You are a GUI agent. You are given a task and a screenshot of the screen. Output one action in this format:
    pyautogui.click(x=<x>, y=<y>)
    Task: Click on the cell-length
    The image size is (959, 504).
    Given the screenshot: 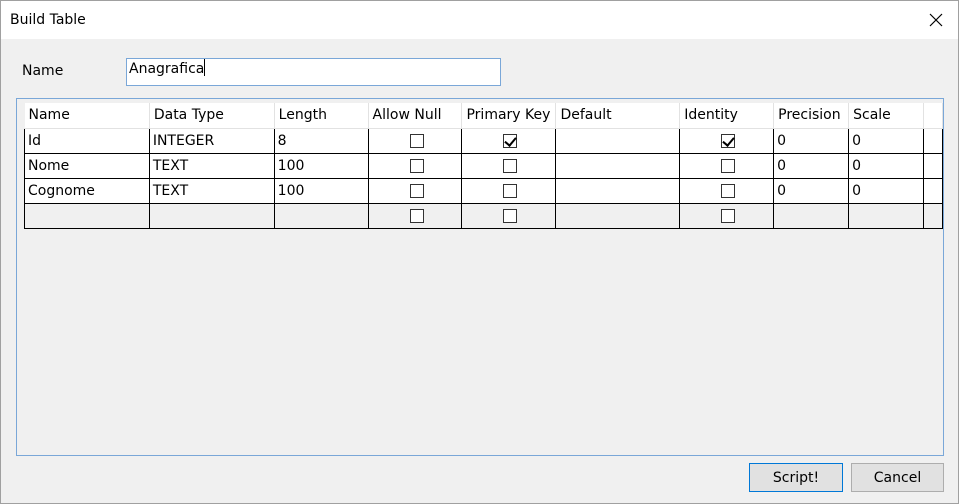 What is the action you would take?
    pyautogui.click(x=321, y=215)
    